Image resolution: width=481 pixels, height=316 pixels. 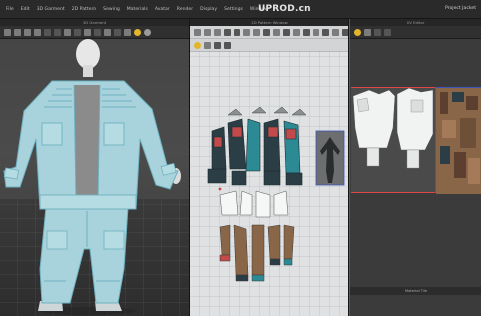 I want to click on right-chest-pocket, so click(x=114, y=134).